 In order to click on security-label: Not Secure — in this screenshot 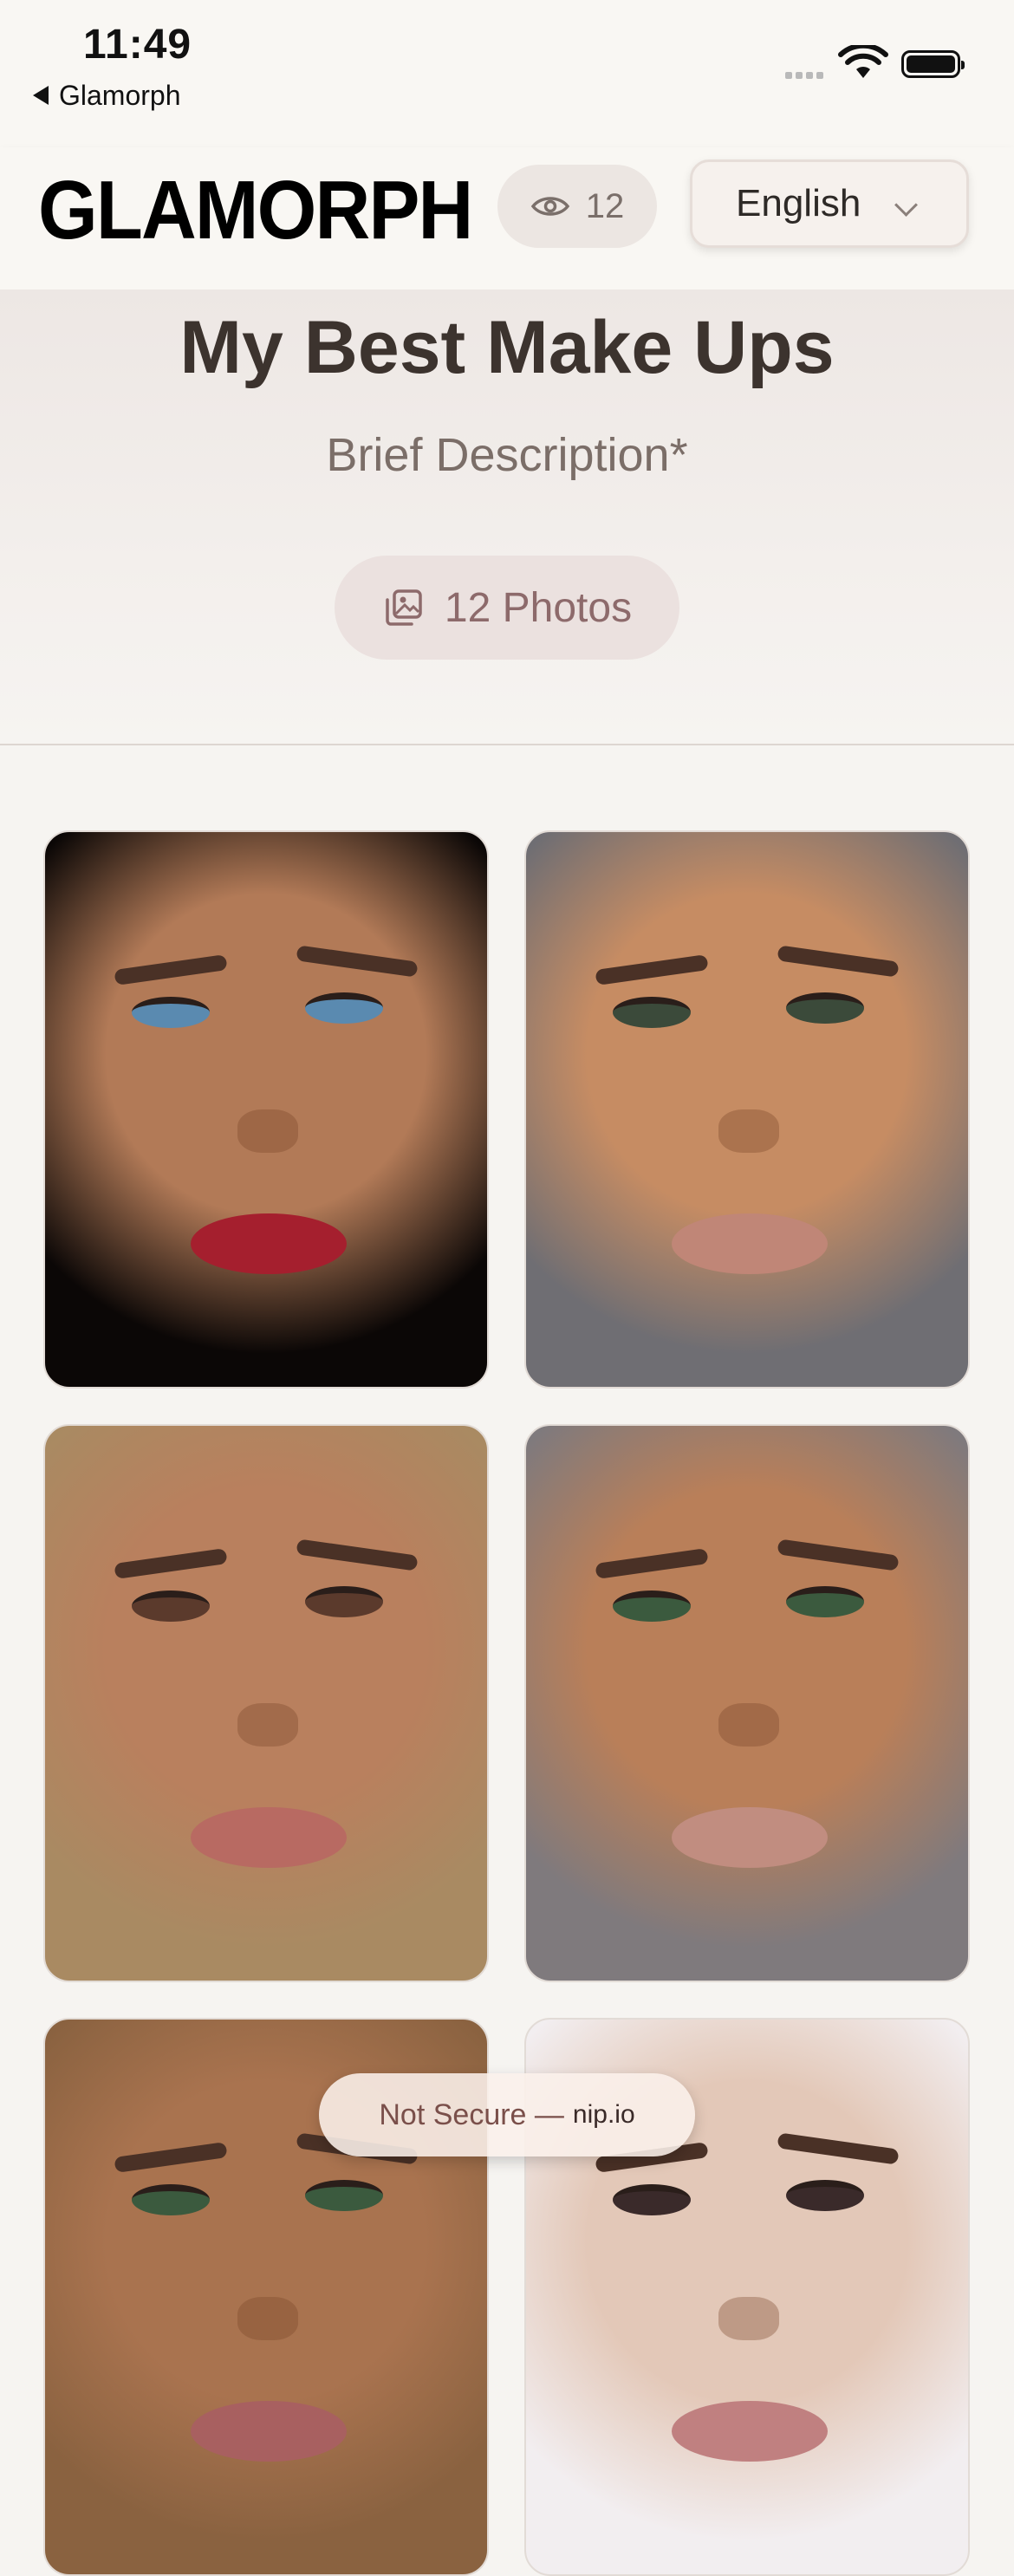, I will do `click(471, 2114)`.